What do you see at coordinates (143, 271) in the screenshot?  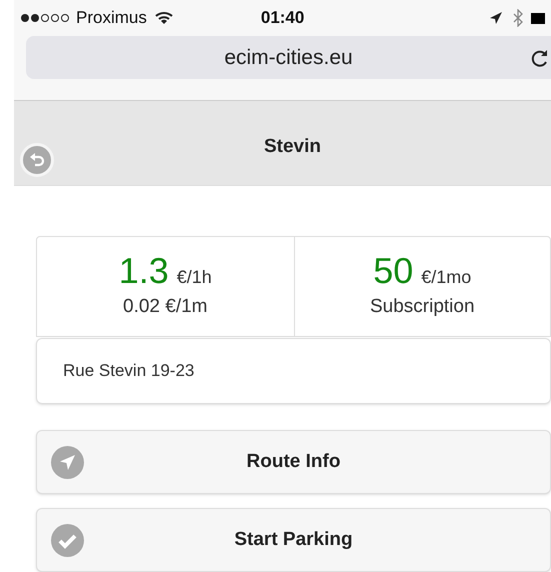 I see `price-amount: 1.3` at bounding box center [143, 271].